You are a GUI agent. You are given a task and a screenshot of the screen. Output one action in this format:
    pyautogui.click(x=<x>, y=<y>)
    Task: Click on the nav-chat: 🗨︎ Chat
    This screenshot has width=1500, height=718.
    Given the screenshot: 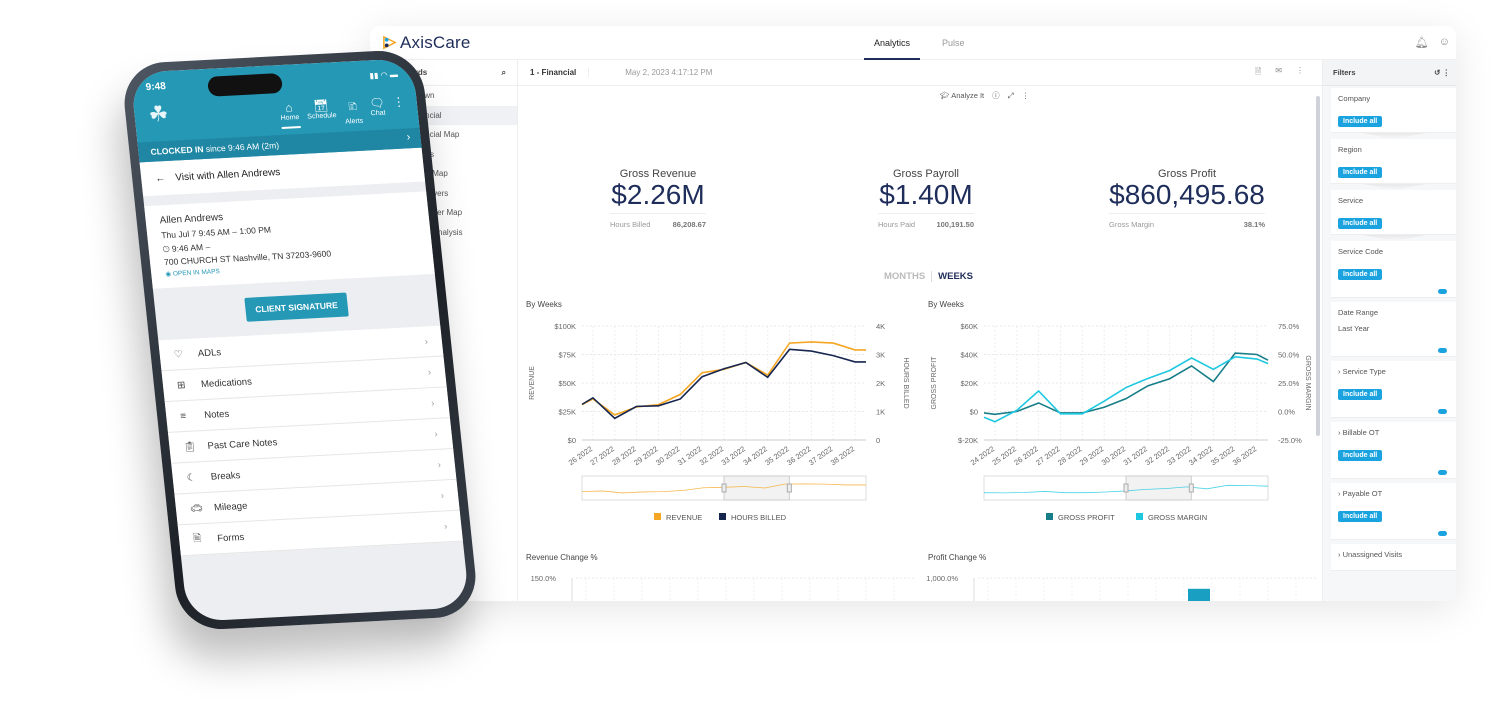 What is the action you would take?
    pyautogui.click(x=378, y=110)
    